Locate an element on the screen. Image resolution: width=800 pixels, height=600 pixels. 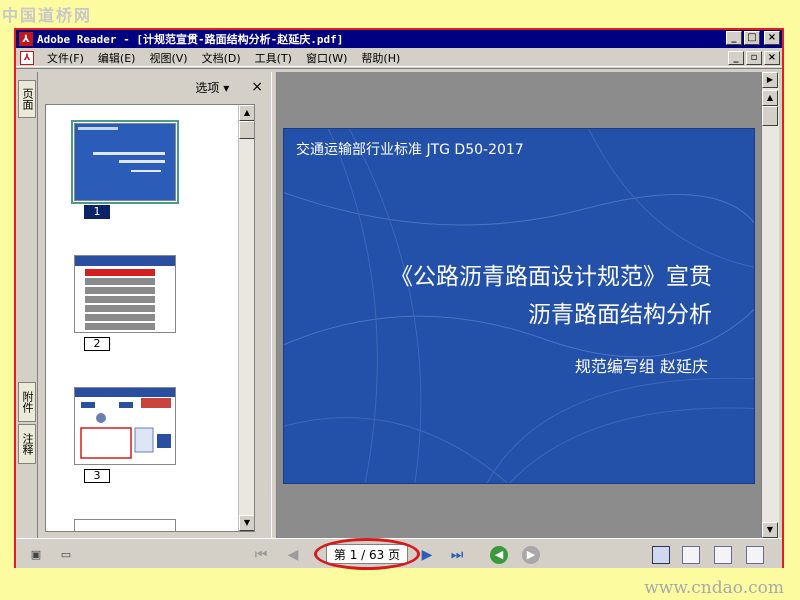
doc-scroll-up-icon: ▲ is located at coordinates (770, 98).